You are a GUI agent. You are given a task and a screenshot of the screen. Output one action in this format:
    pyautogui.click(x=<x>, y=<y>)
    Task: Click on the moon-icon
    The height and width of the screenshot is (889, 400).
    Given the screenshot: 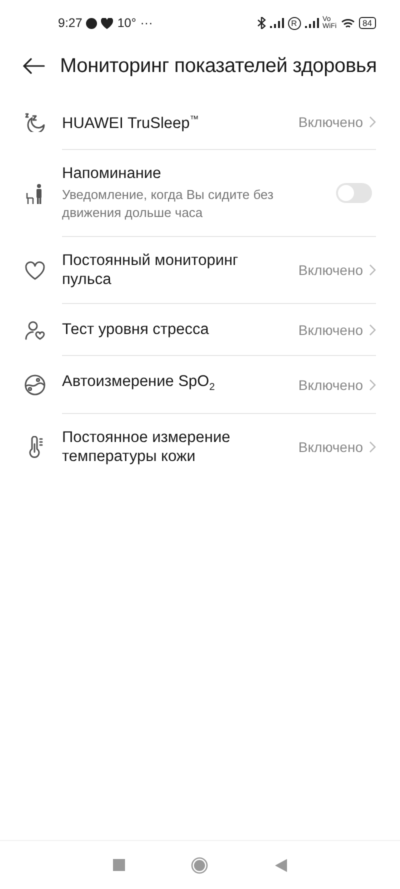 What is the action you would take?
    pyautogui.click(x=35, y=122)
    